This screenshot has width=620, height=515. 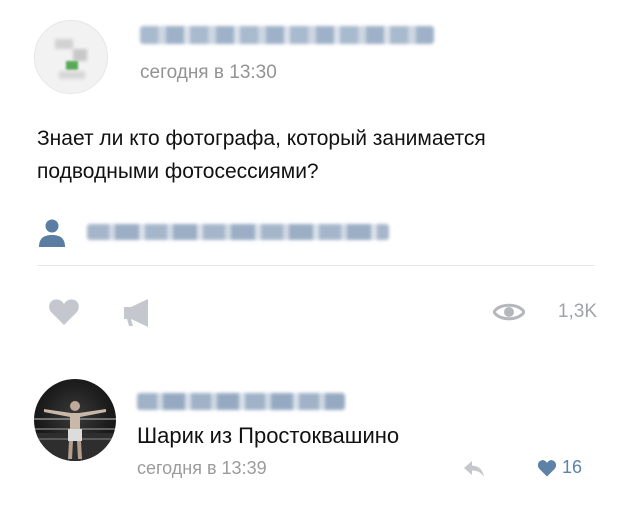 I want to click on group-avatar, so click(x=71, y=57).